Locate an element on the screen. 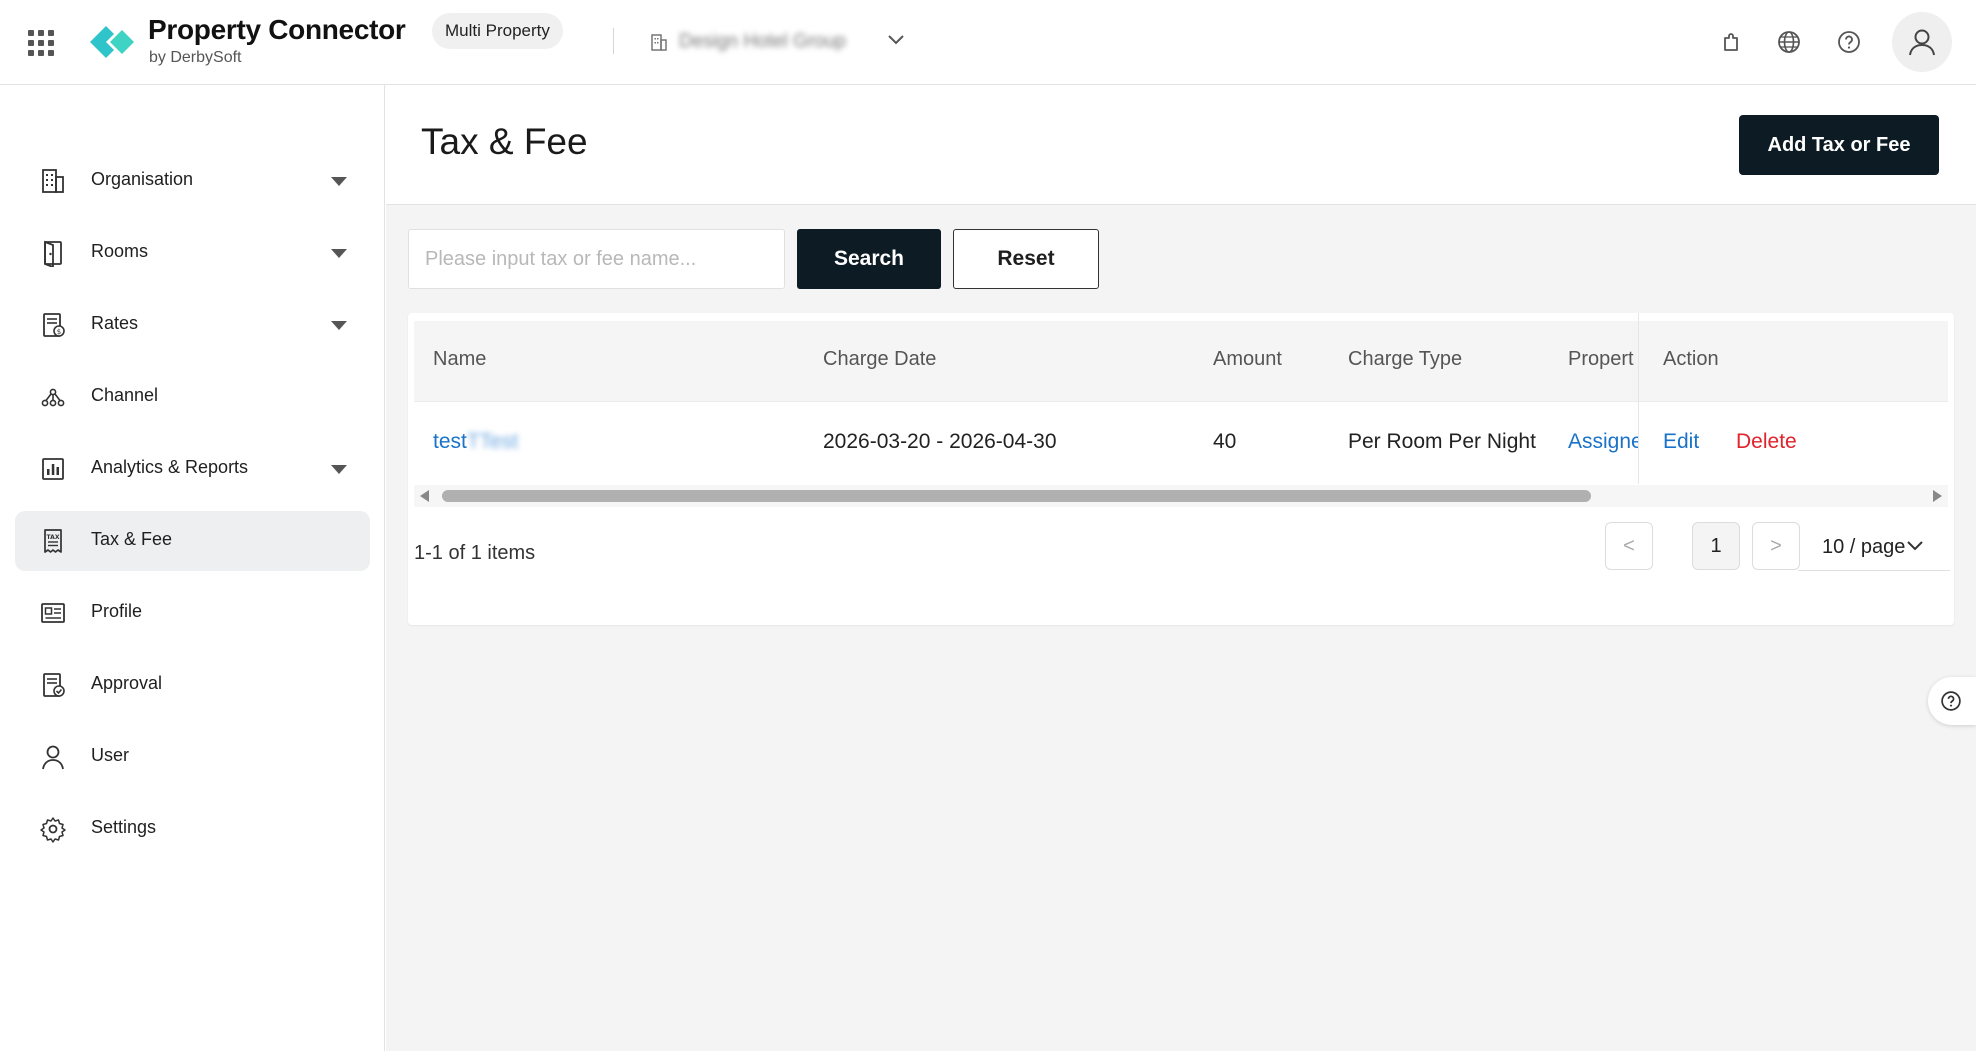 This screenshot has width=1976, height=1051. column-header-name: Name is located at coordinates (459, 359).